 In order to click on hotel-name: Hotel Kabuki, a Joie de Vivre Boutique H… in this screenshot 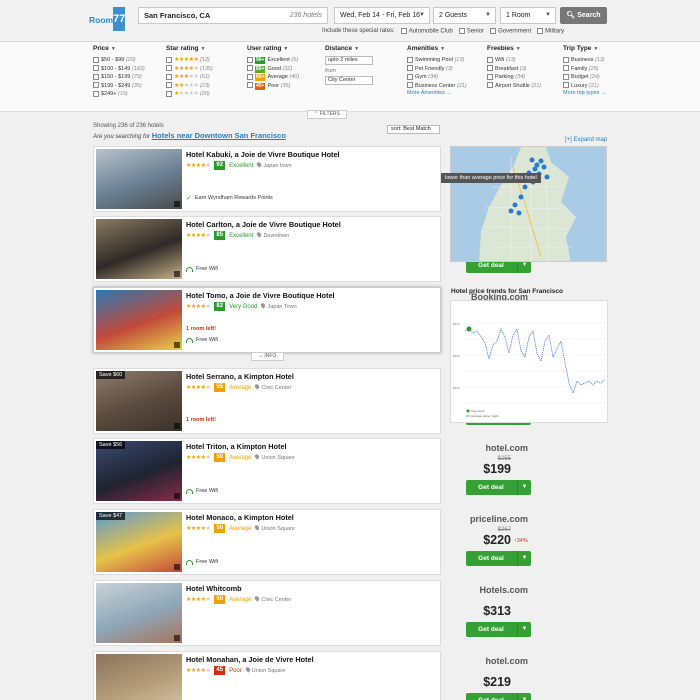, I will do `click(263, 154)`.